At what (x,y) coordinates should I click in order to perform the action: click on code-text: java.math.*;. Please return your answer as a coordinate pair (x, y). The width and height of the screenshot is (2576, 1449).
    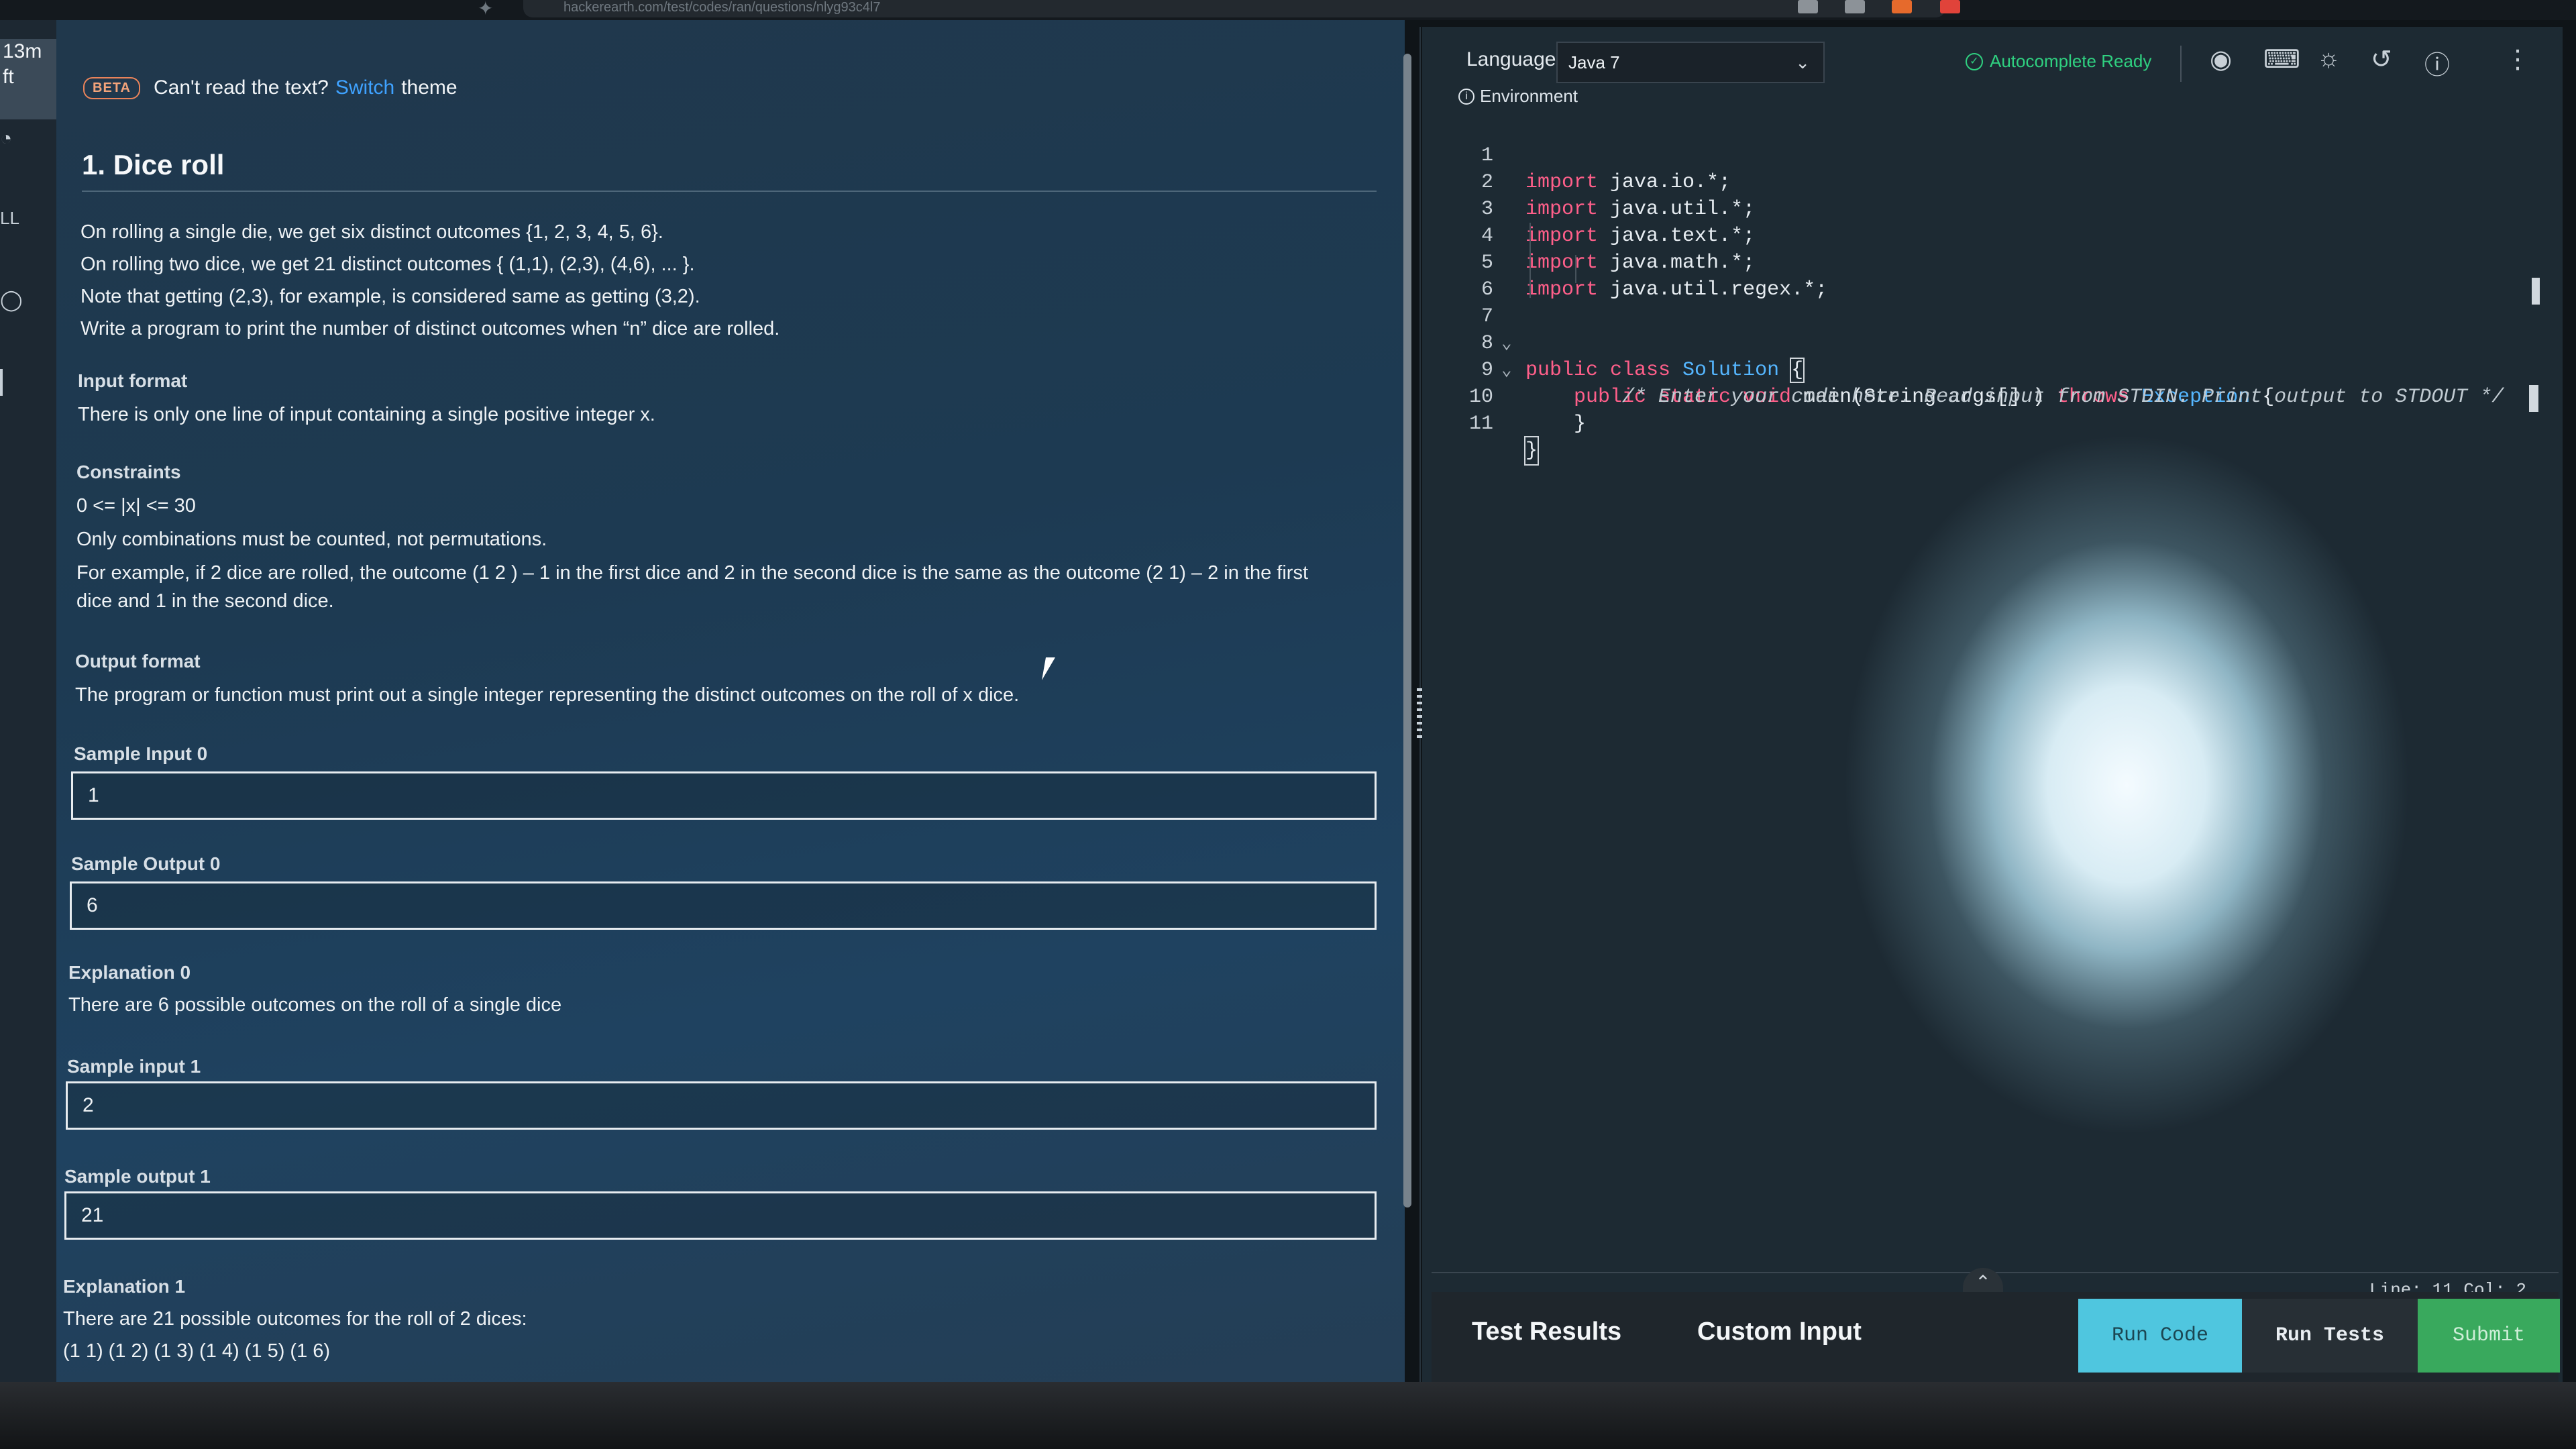
    Looking at the image, I should click on (1677, 263).